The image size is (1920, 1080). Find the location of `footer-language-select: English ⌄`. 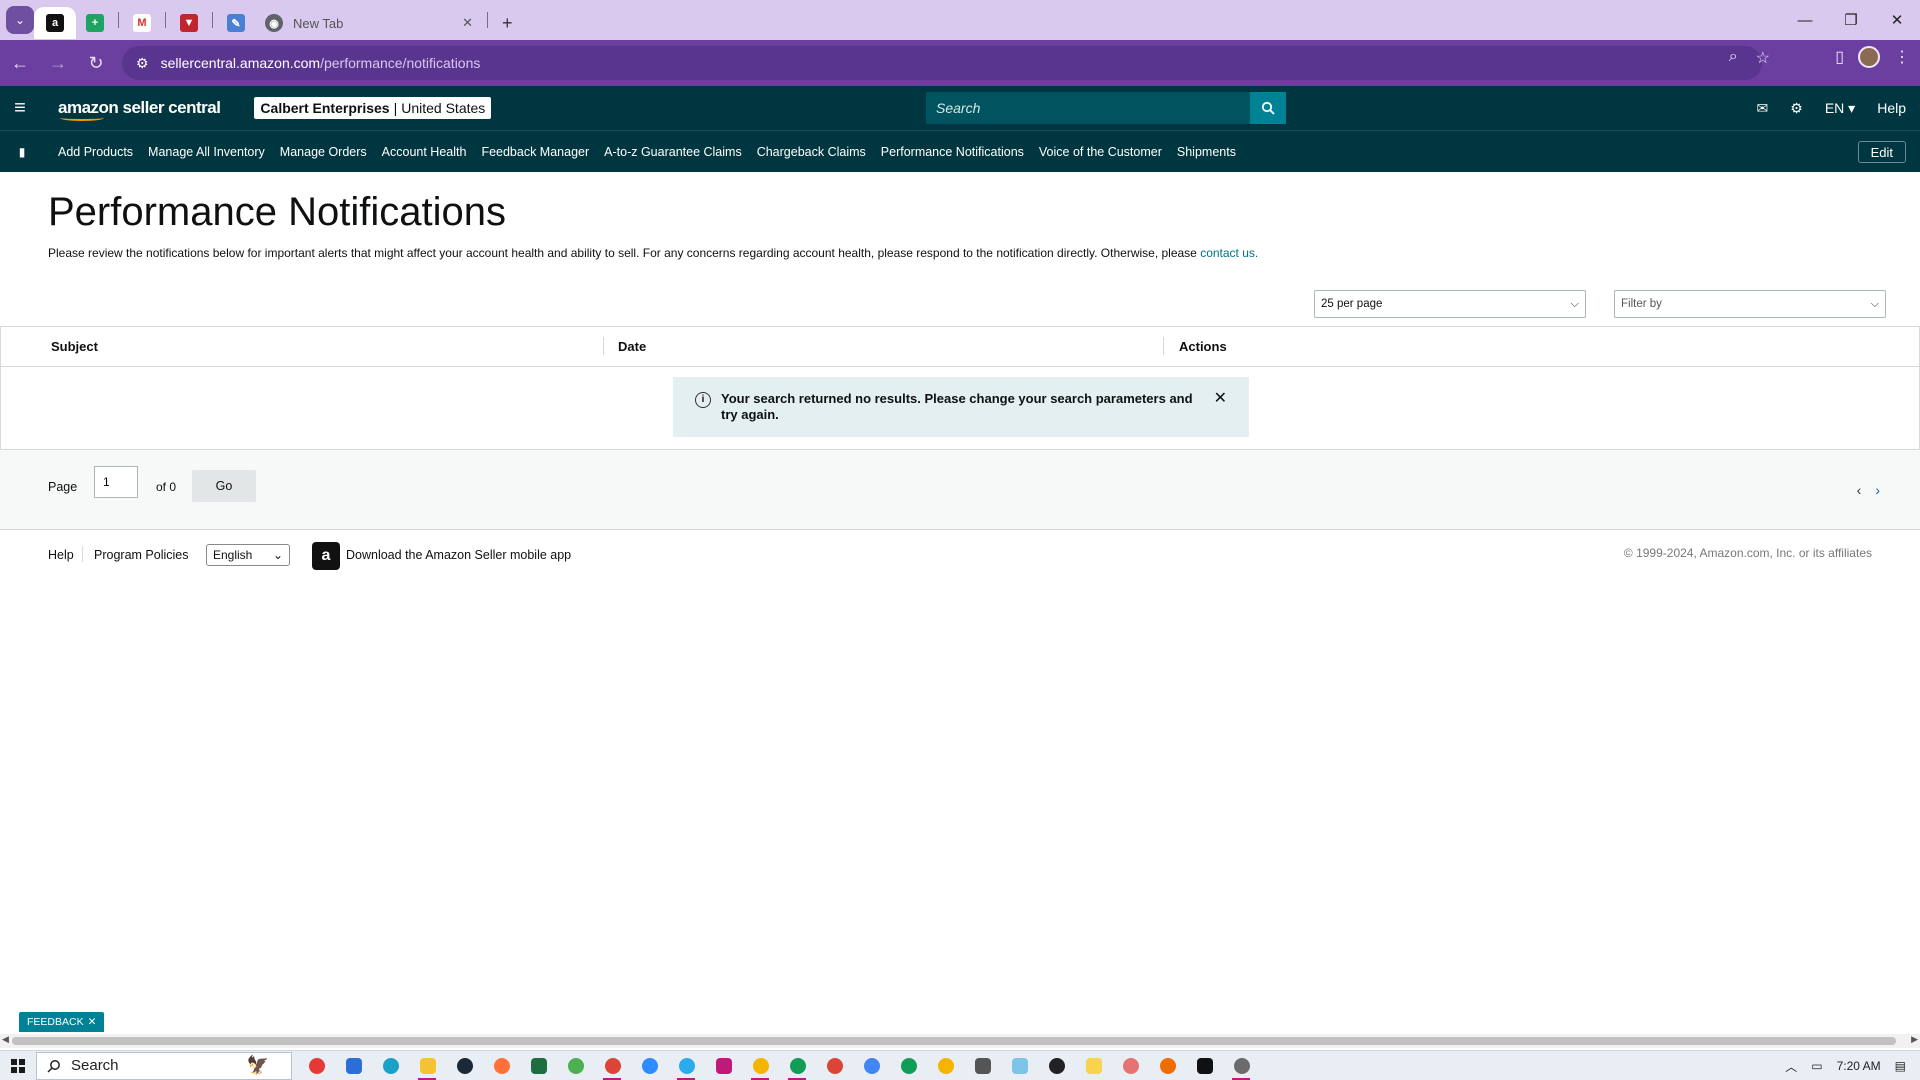

footer-language-select: English ⌄ is located at coordinates (248, 555).